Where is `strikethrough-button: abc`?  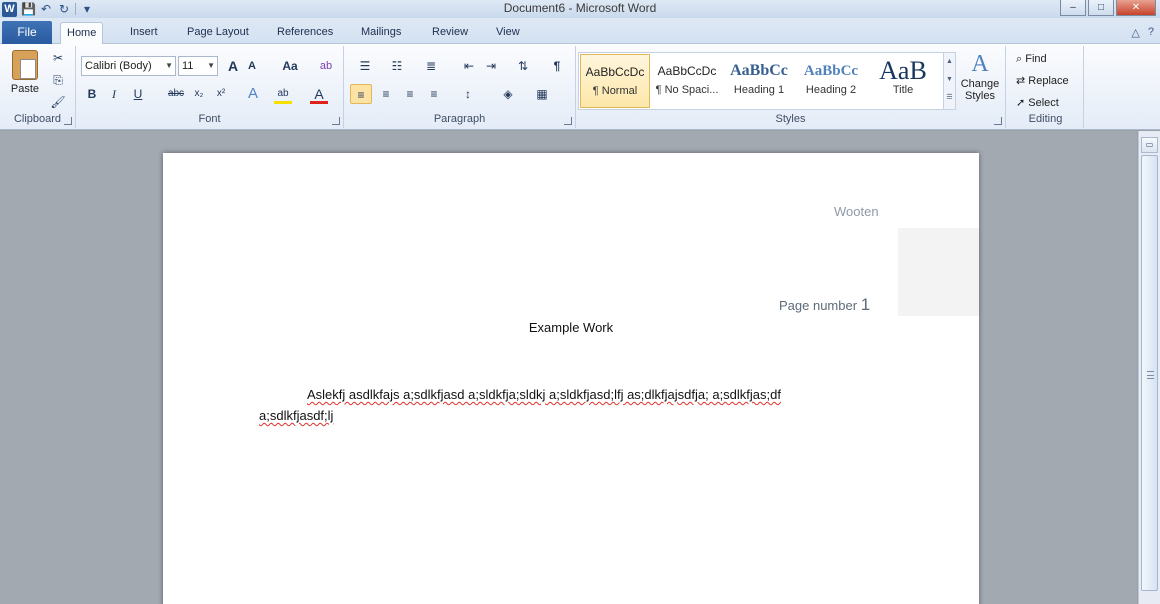 strikethrough-button: abc is located at coordinates (176, 94).